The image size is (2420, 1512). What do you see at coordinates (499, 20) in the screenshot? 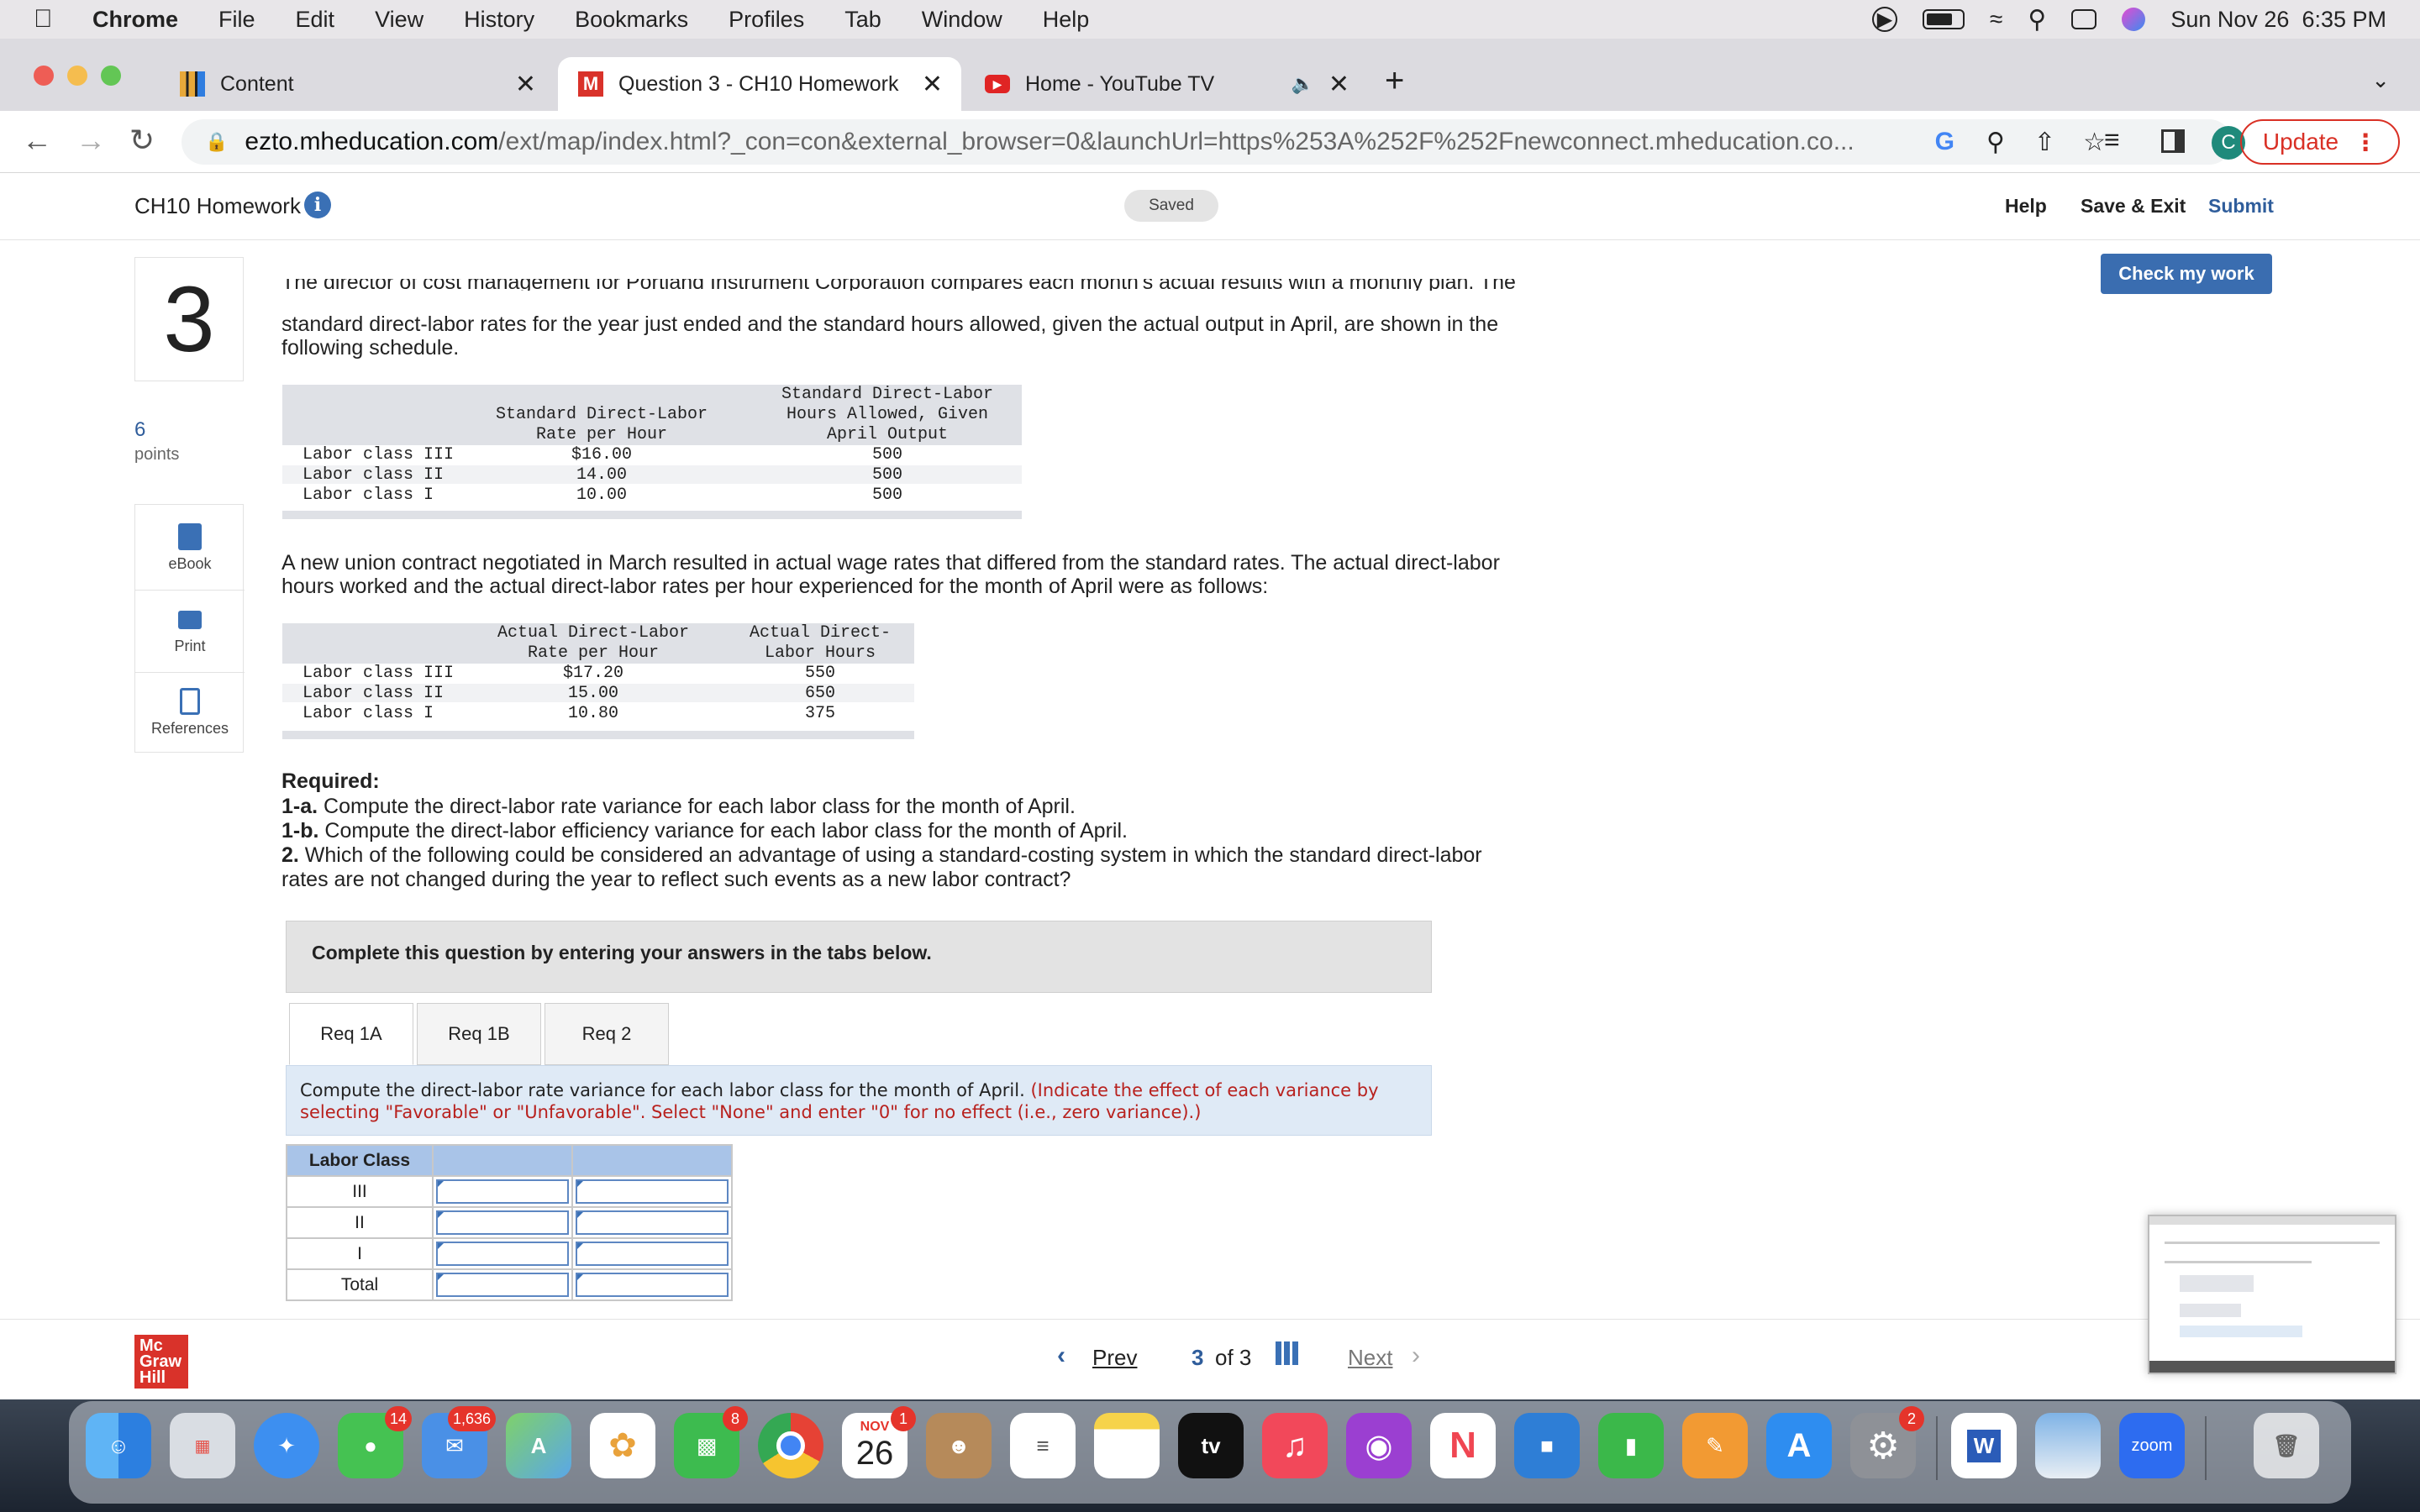
I see `menu-history: History` at bounding box center [499, 20].